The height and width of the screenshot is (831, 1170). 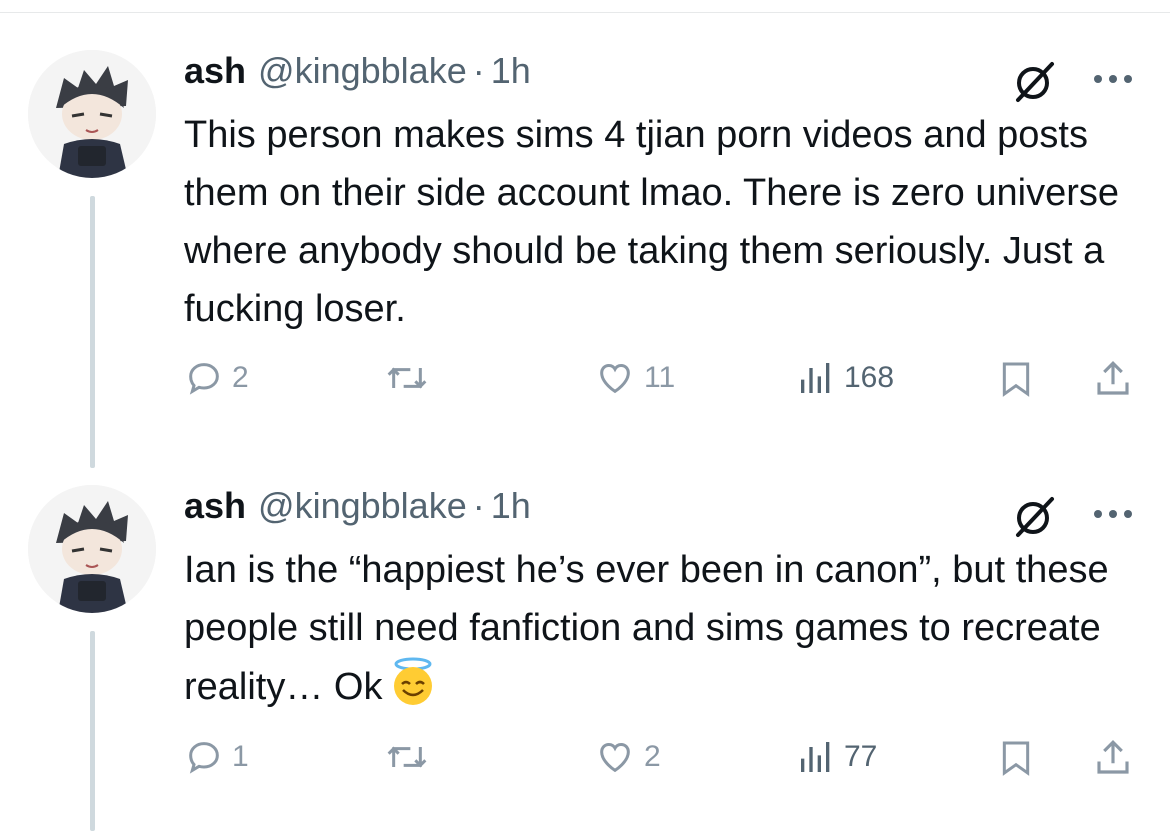 What do you see at coordinates (413, 681) in the screenshot?
I see `smiling-face-with-halo-icon` at bounding box center [413, 681].